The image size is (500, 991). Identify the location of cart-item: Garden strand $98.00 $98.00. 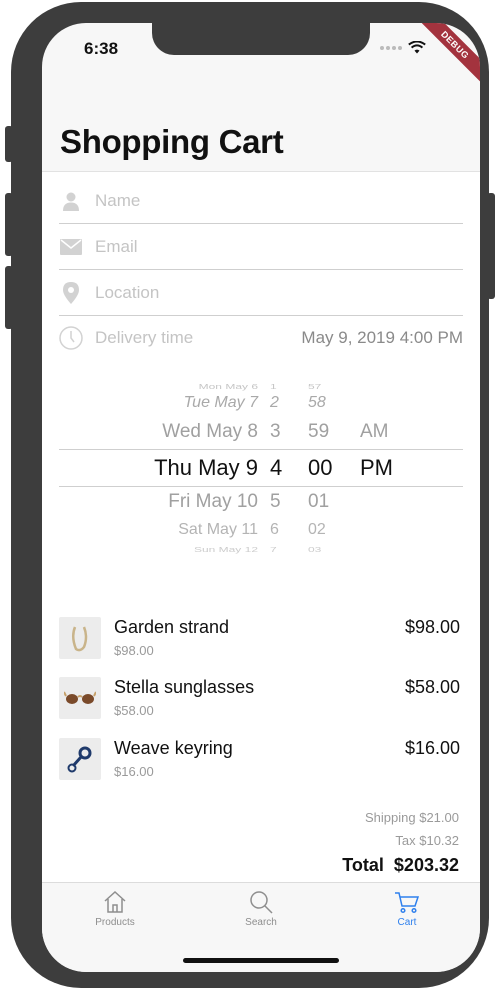
(261, 640).